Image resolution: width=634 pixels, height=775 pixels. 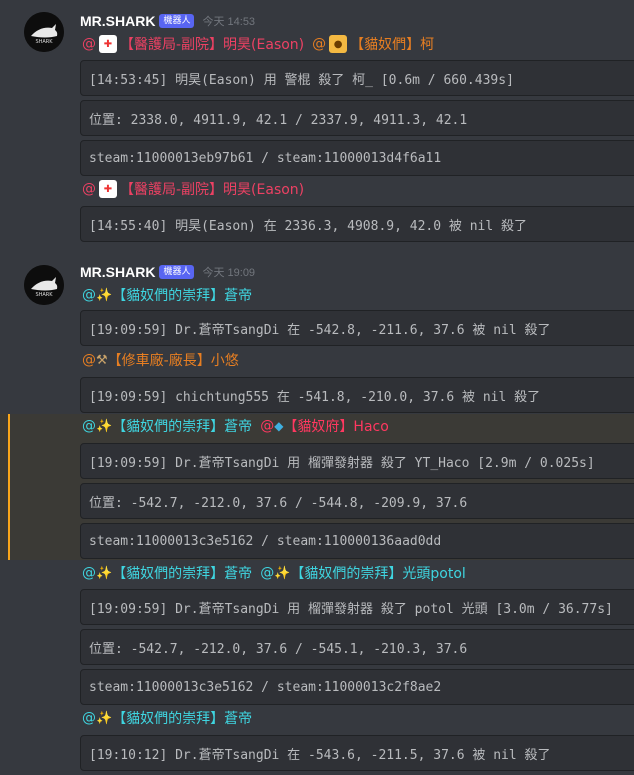 What do you see at coordinates (279, 426) in the screenshot?
I see `diamond-icon: ◆` at bounding box center [279, 426].